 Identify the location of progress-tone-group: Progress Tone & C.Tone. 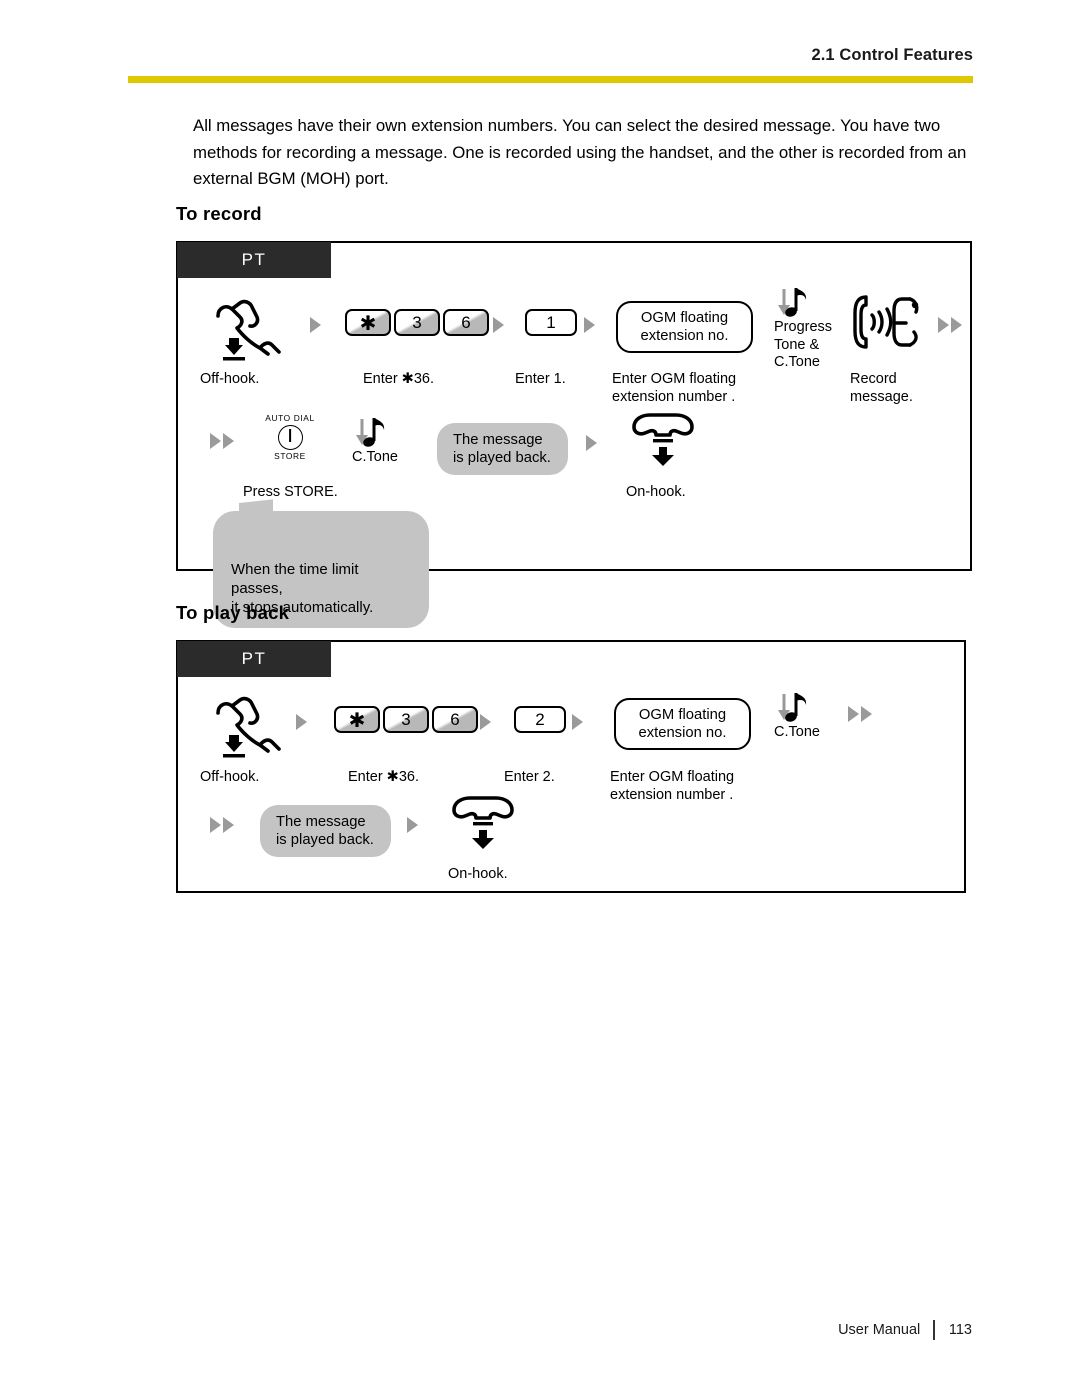
(803, 328).